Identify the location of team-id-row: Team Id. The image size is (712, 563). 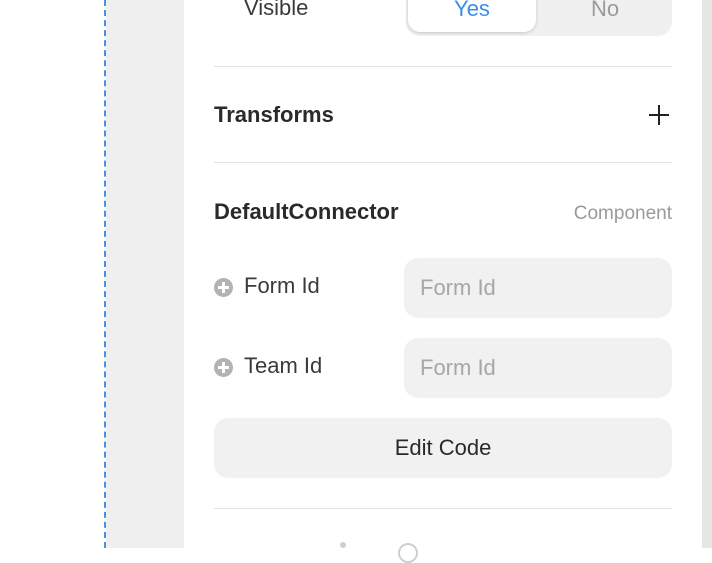
(443, 368).